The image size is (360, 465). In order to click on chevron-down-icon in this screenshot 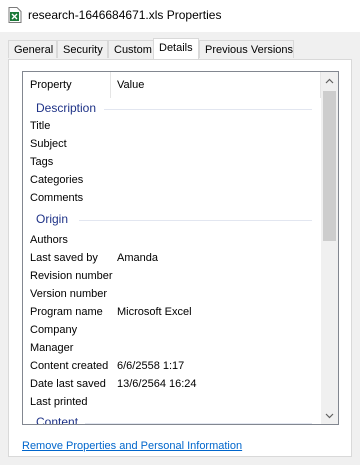, I will do `click(329, 415)`.